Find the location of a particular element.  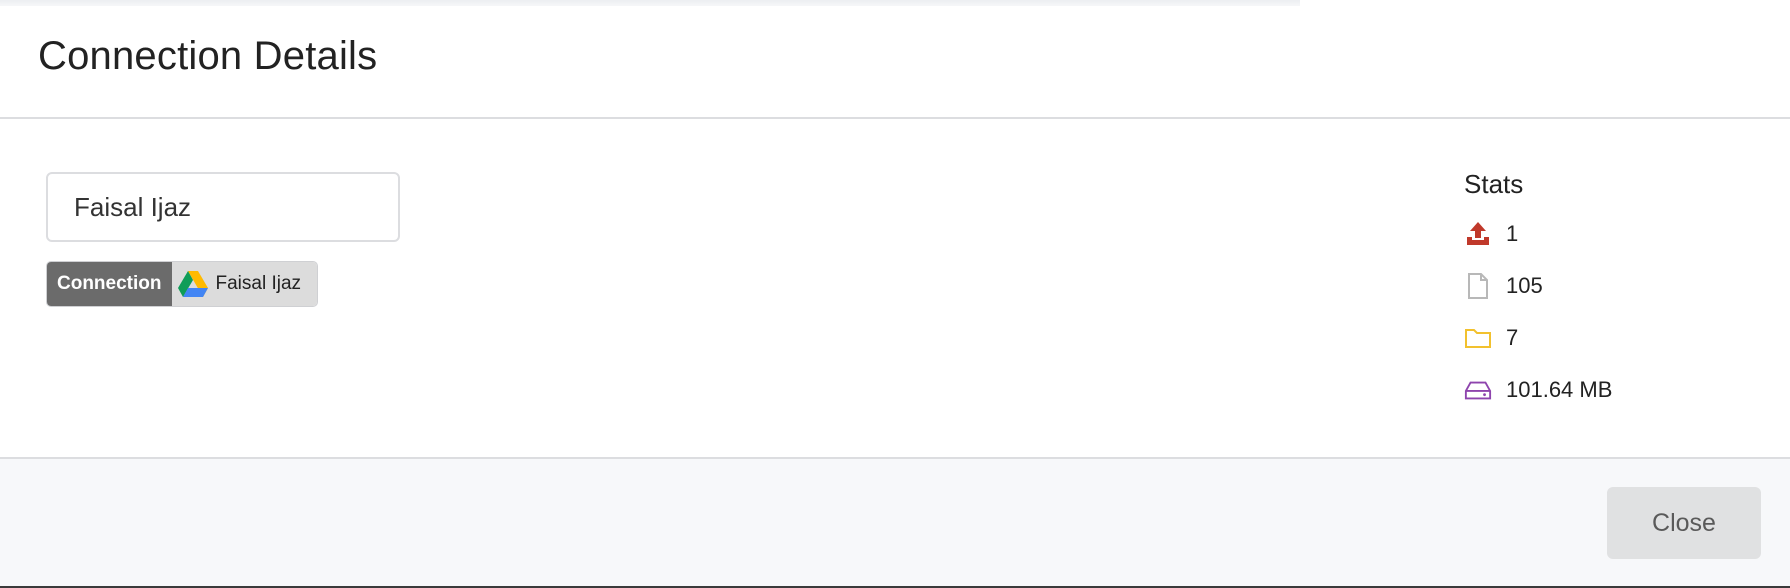

stat-uploads: 1 is located at coordinates (1614, 234).